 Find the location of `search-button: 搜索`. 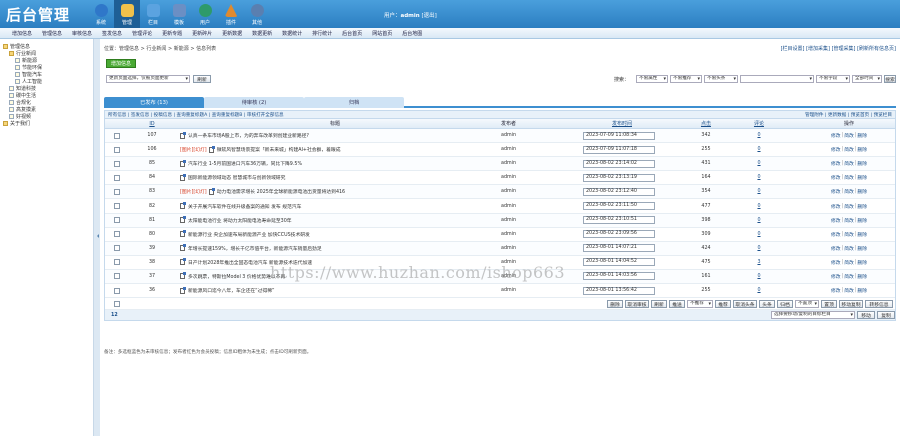

search-button: 搜索 is located at coordinates (890, 79).